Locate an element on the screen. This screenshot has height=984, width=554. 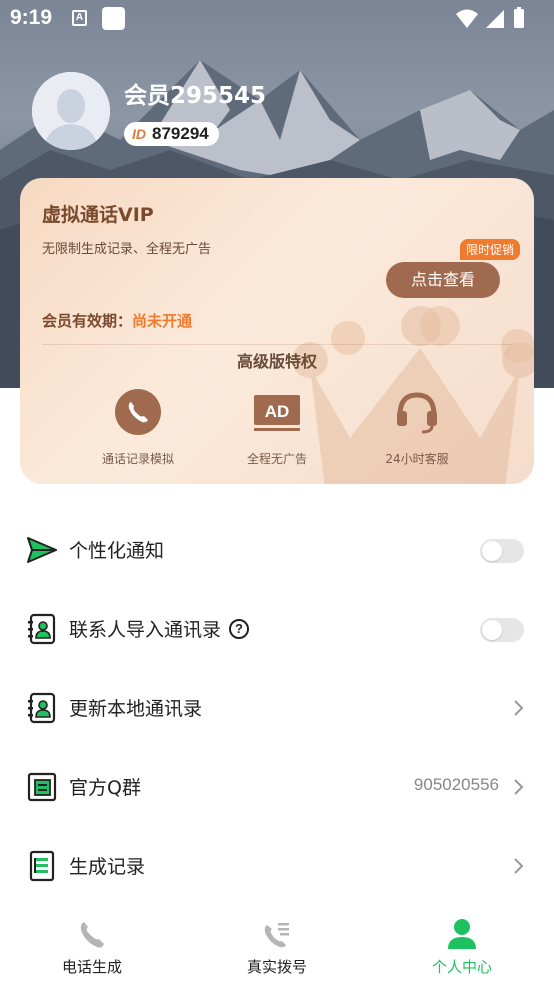
default-avatar-icon is located at coordinates (71, 111).